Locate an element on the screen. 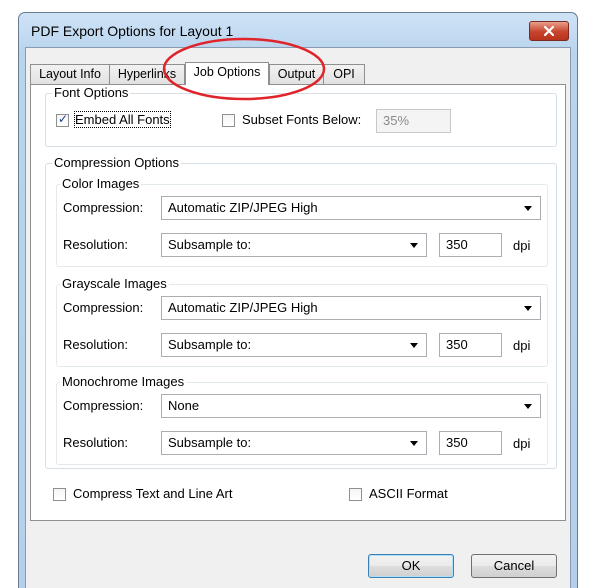  tab-hyperlinks: Hyperlinks is located at coordinates (147, 74).